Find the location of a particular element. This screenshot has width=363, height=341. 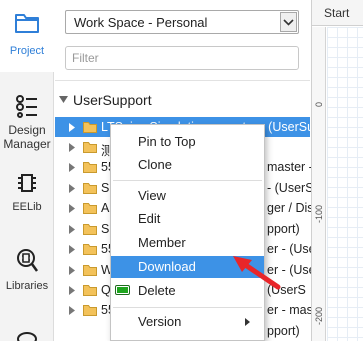

chevron-down-icon is located at coordinates (288, 22).